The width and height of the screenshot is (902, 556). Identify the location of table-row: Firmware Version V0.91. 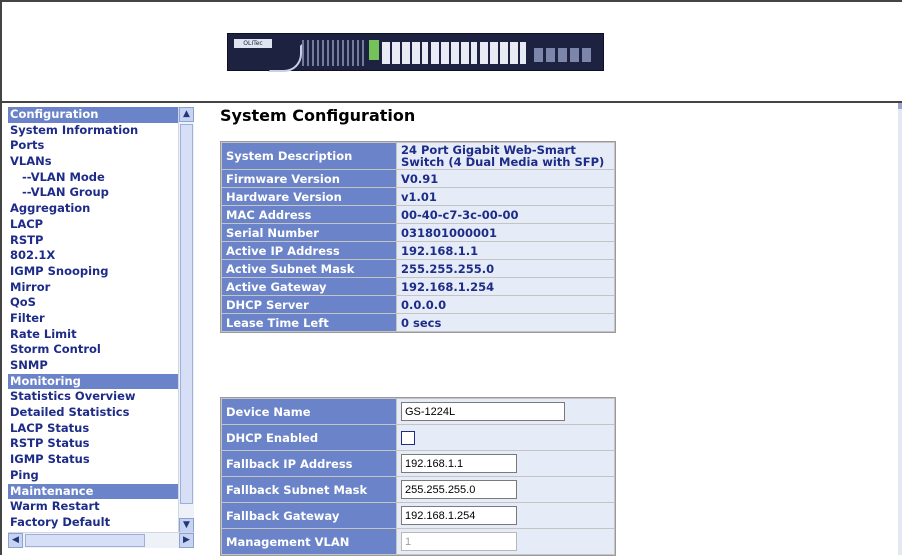
(418, 178).